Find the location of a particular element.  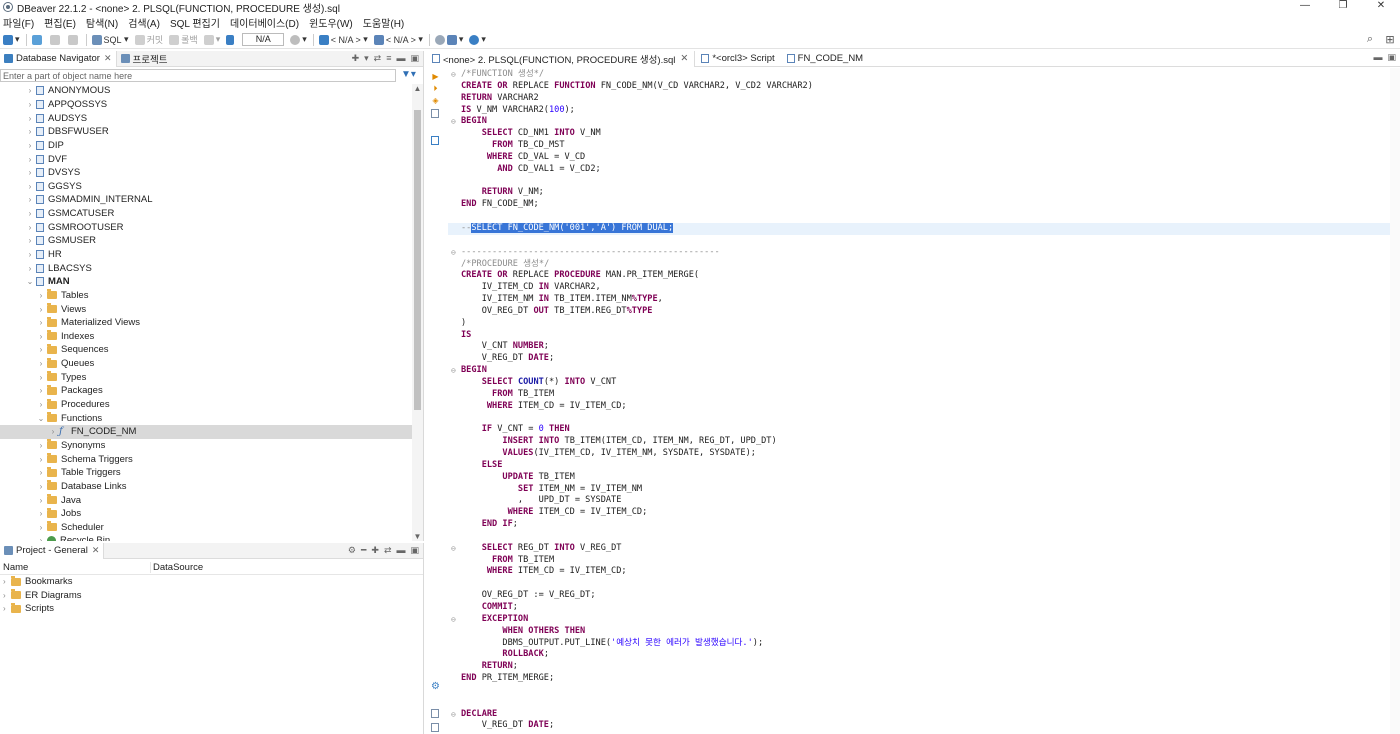

object-filter-input is located at coordinates (198, 75).